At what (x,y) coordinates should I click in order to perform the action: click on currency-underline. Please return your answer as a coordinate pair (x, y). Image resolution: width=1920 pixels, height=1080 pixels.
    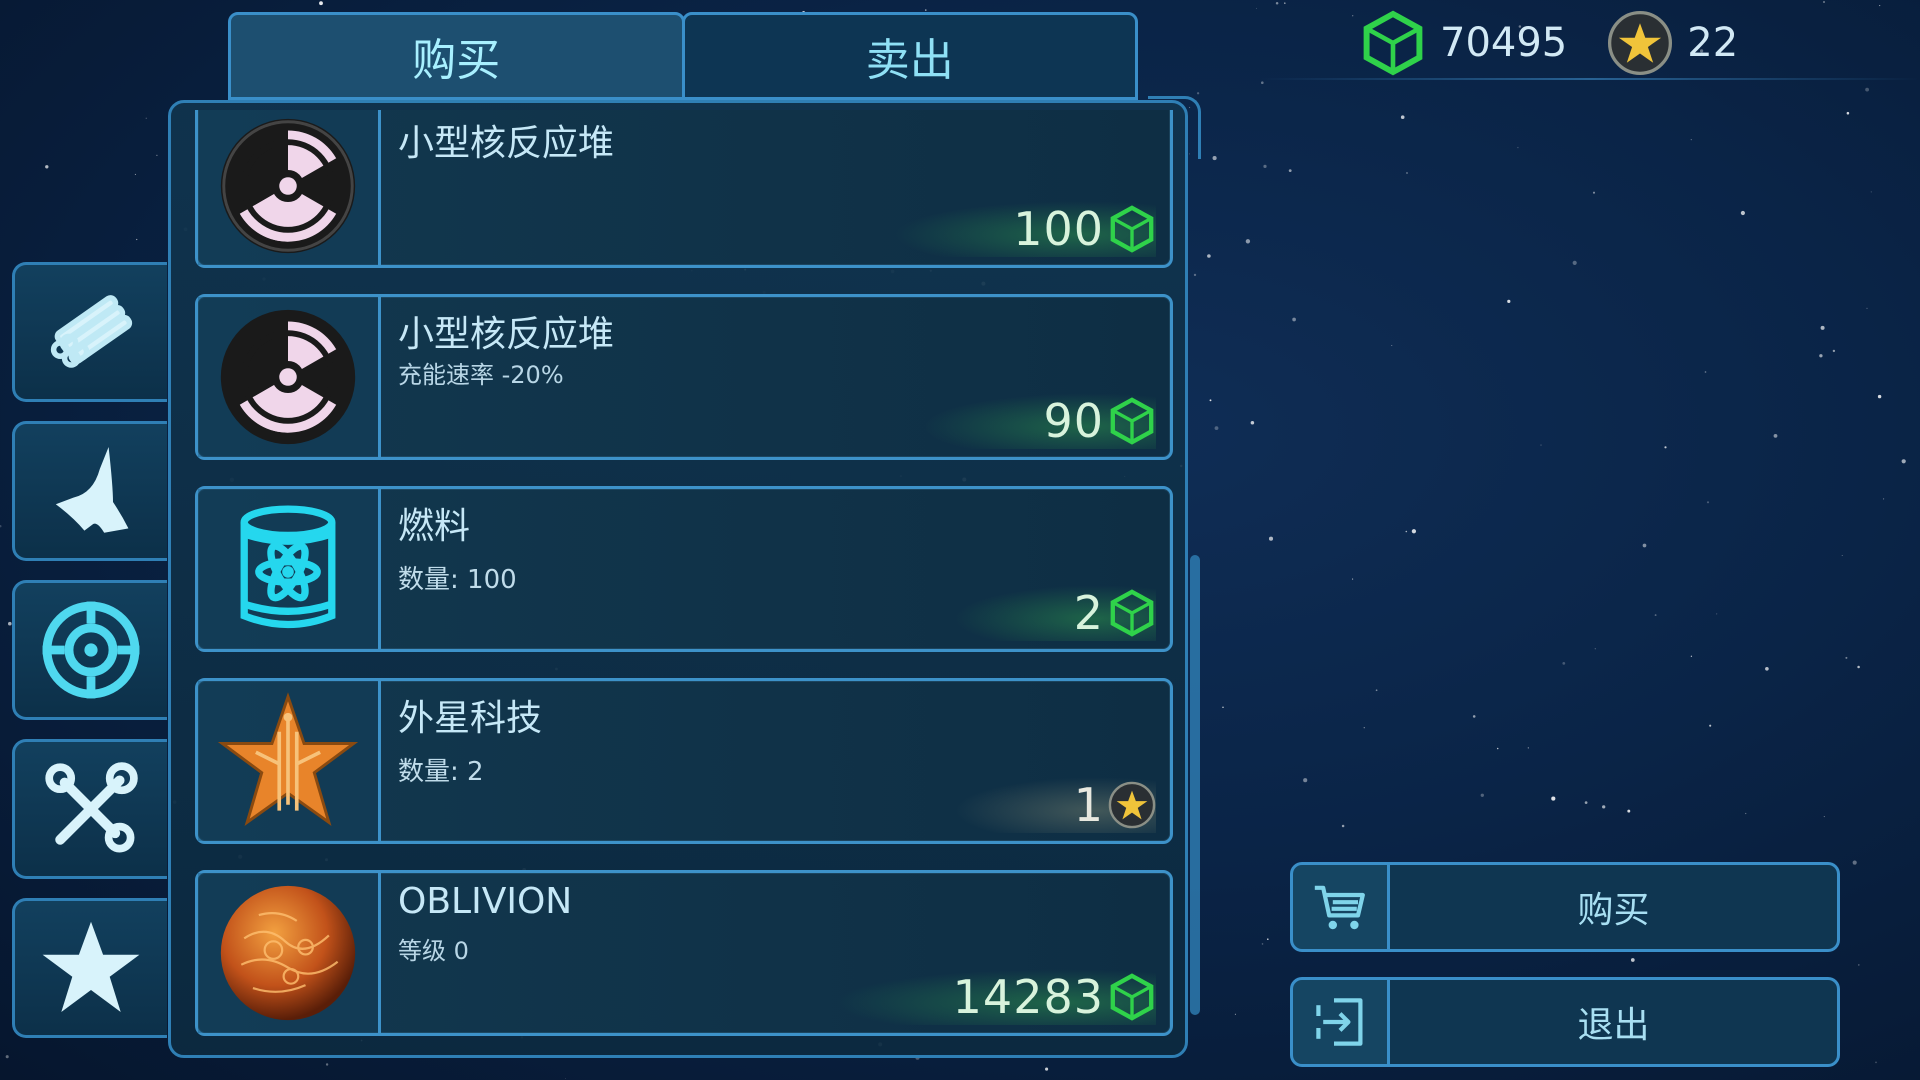
    Looking at the image, I should click on (1590, 79).